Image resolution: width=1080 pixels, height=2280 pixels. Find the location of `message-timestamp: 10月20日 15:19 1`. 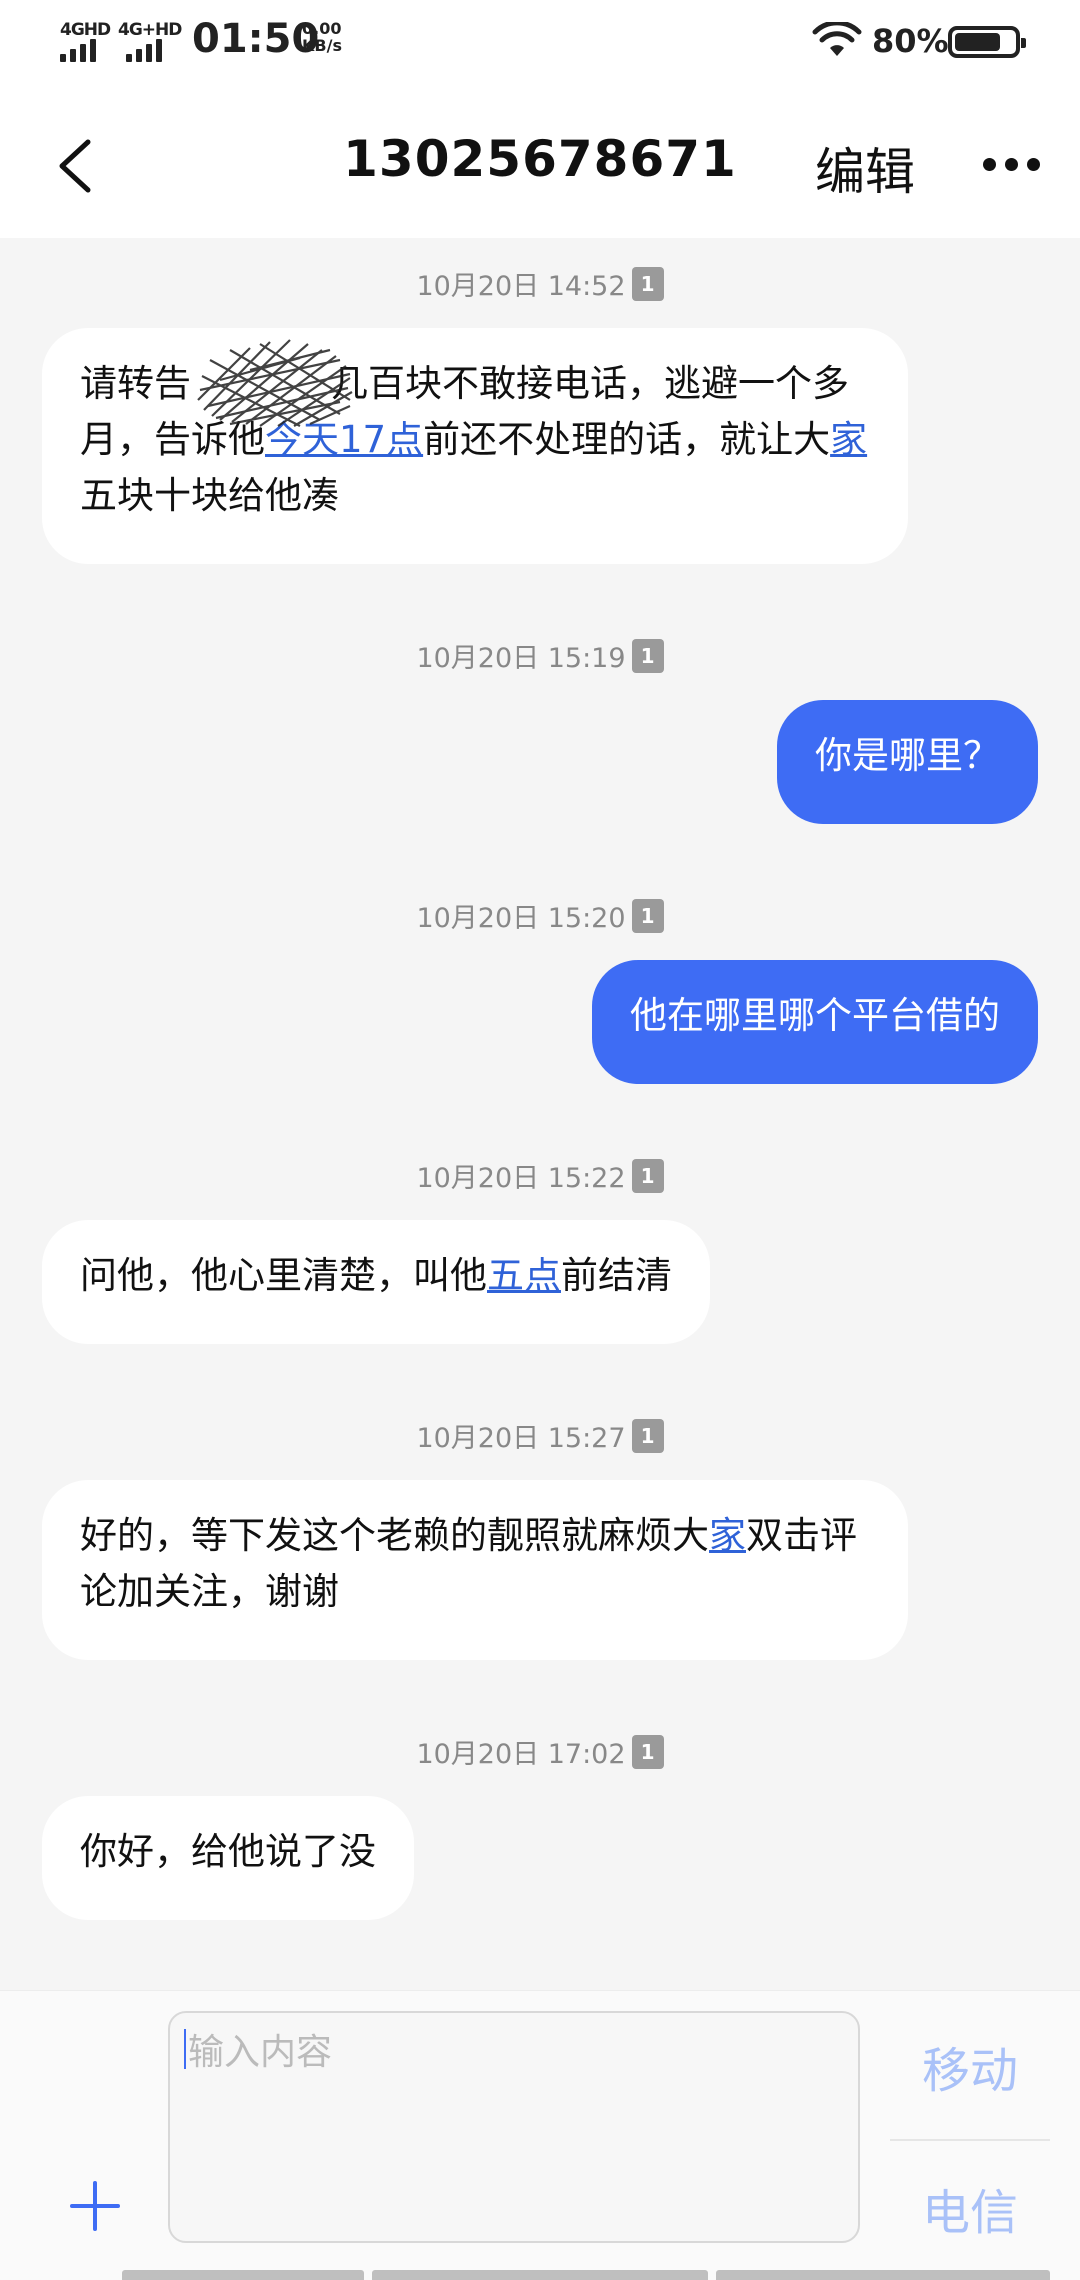

message-timestamp: 10月20日 15:19 1 is located at coordinates (540, 655).